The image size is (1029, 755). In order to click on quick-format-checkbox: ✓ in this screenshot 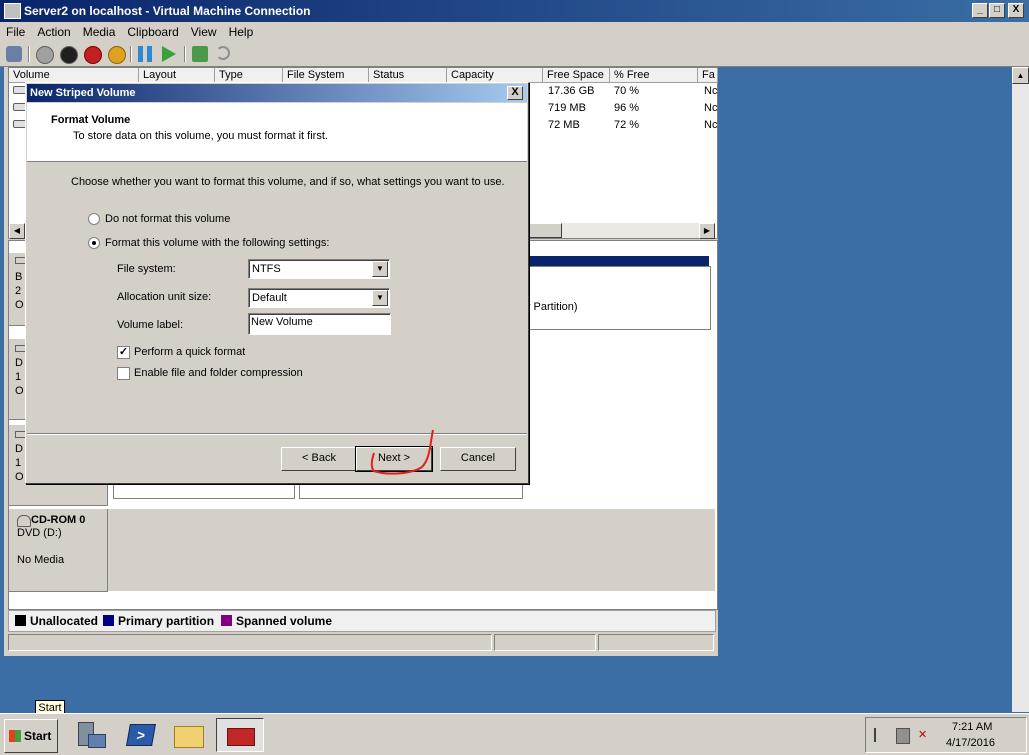, I will do `click(123, 352)`.